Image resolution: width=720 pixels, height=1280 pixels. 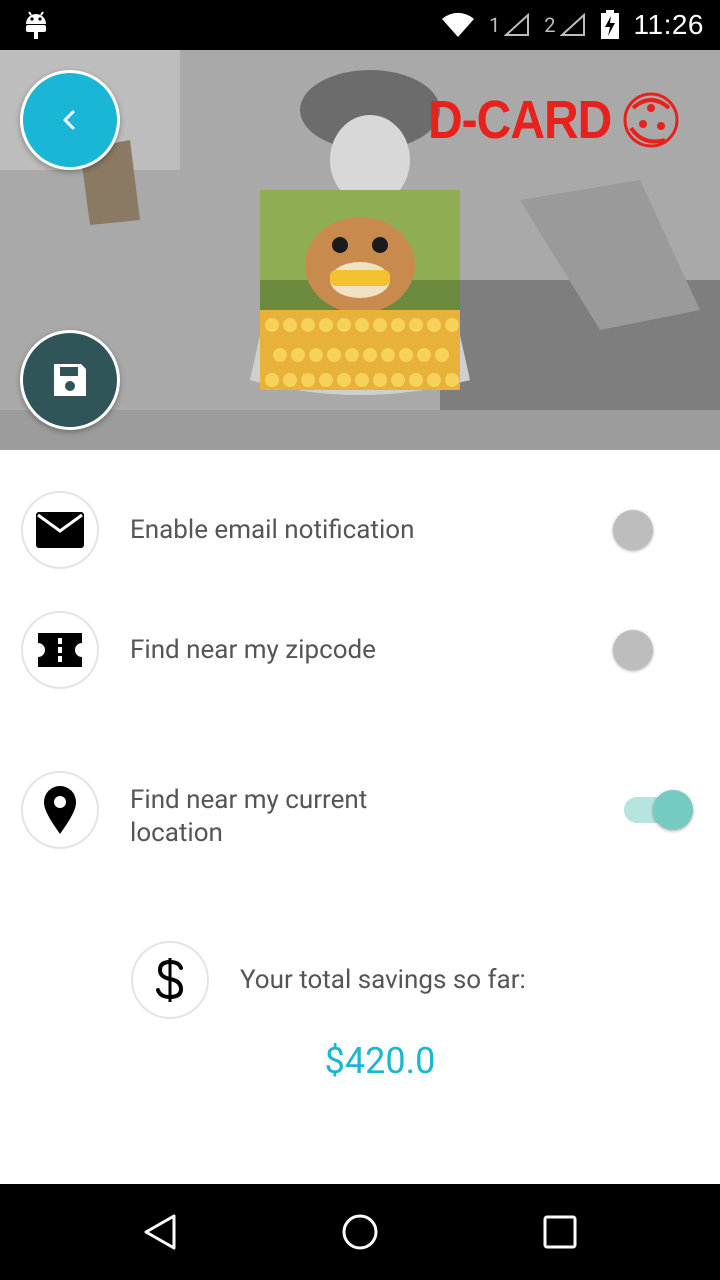 I want to click on back-triangle-icon, so click(x=160, y=1232).